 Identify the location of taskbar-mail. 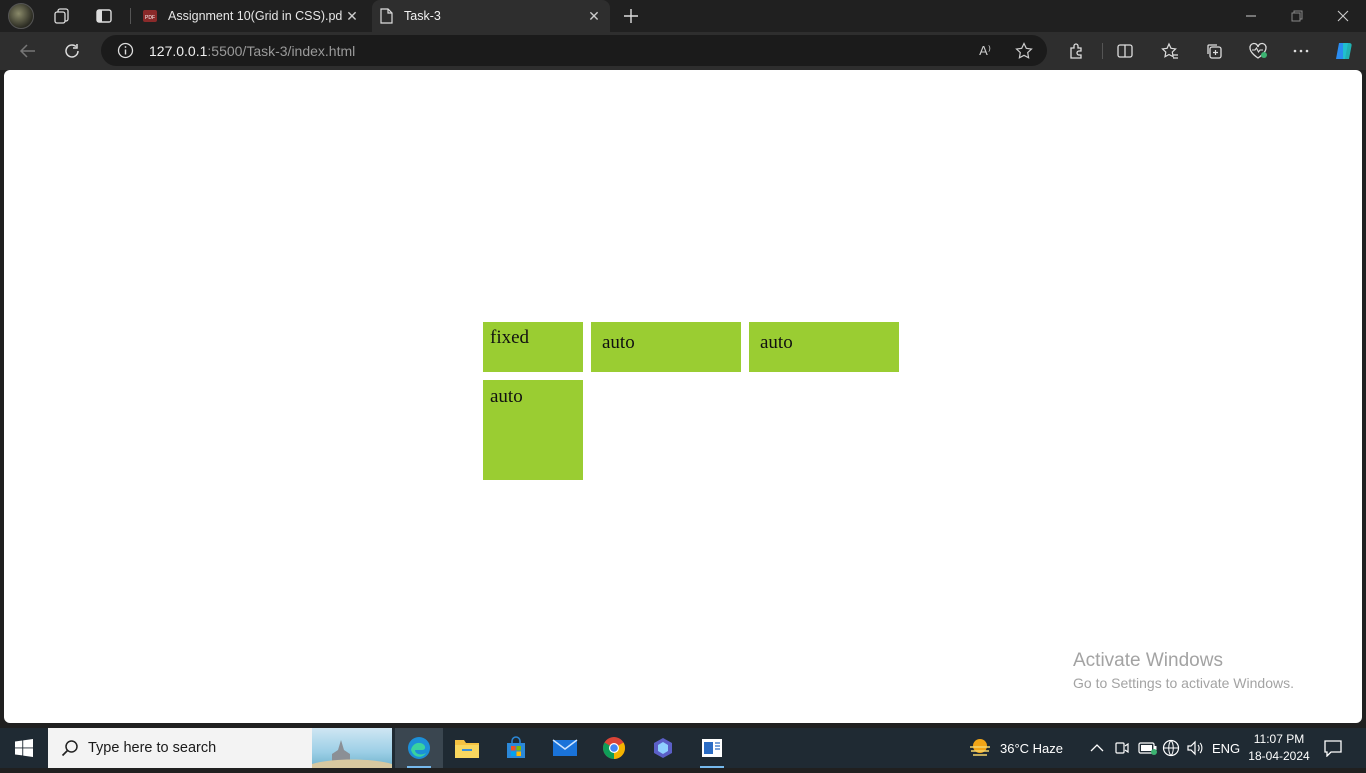
(565, 748).